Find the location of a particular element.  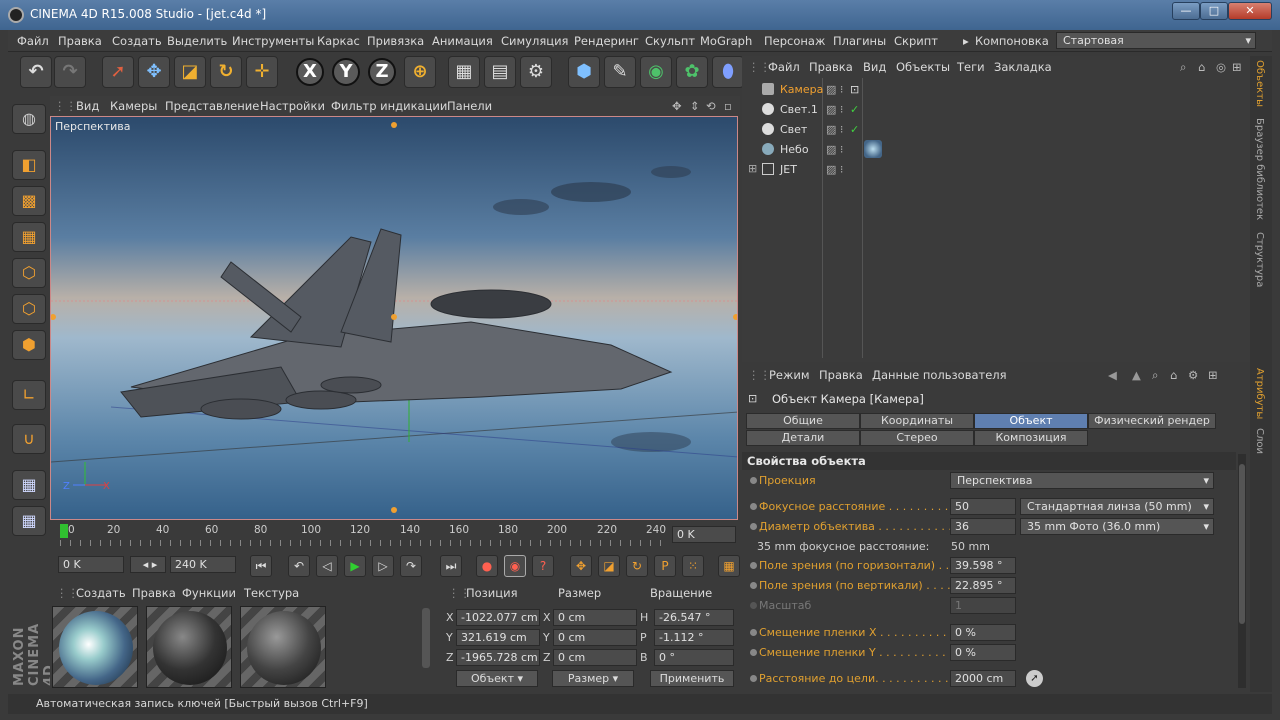

close-button: ✕ is located at coordinates (1250, 11).